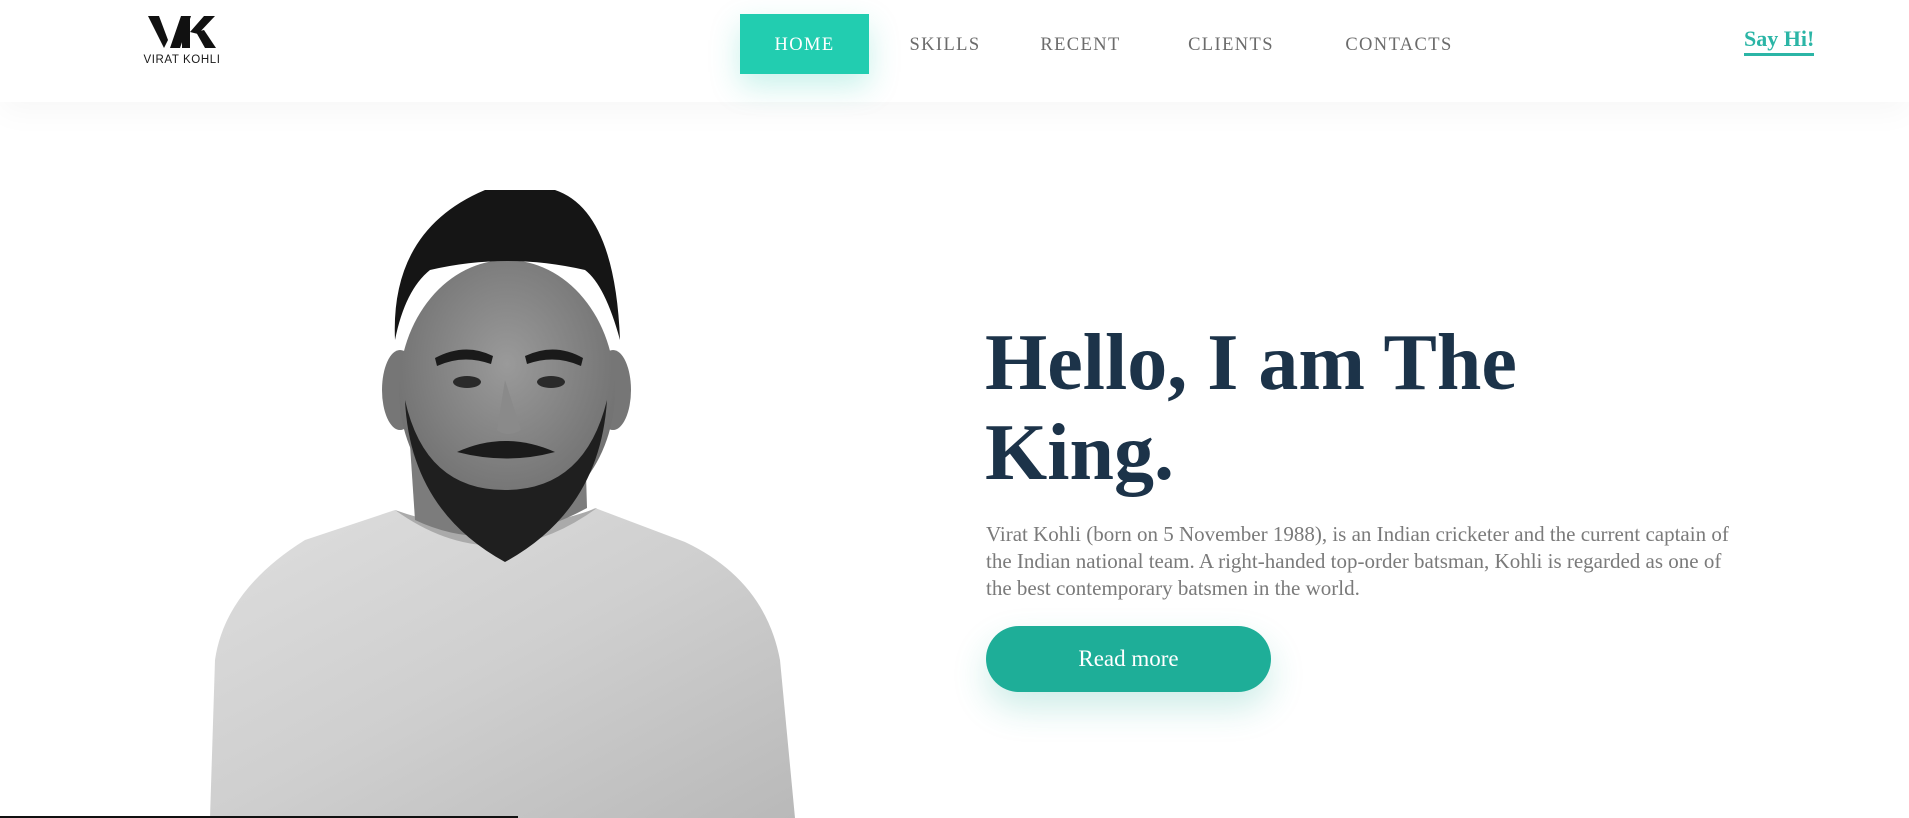  I want to click on nav-contacts: CONTACTS, so click(1399, 44).